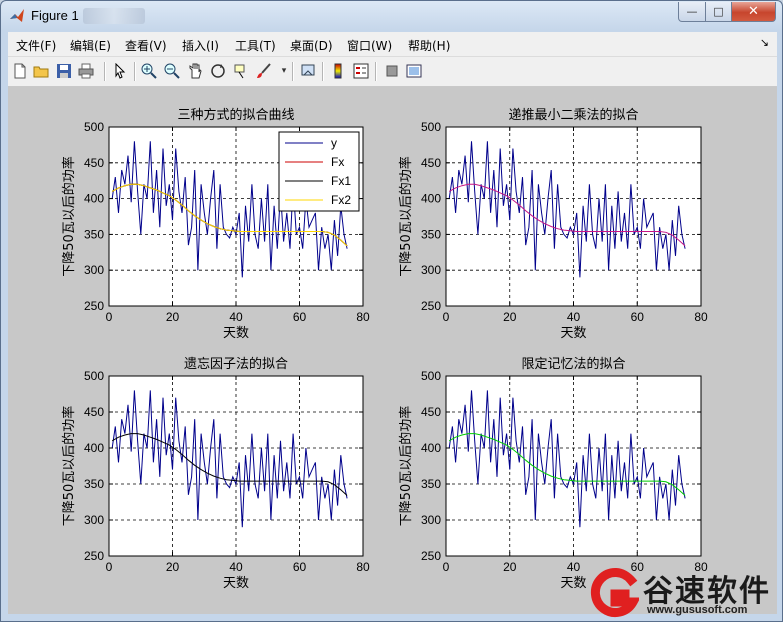  Describe the element at coordinates (149, 71) in the screenshot. I see `zoom-in-icon` at that location.